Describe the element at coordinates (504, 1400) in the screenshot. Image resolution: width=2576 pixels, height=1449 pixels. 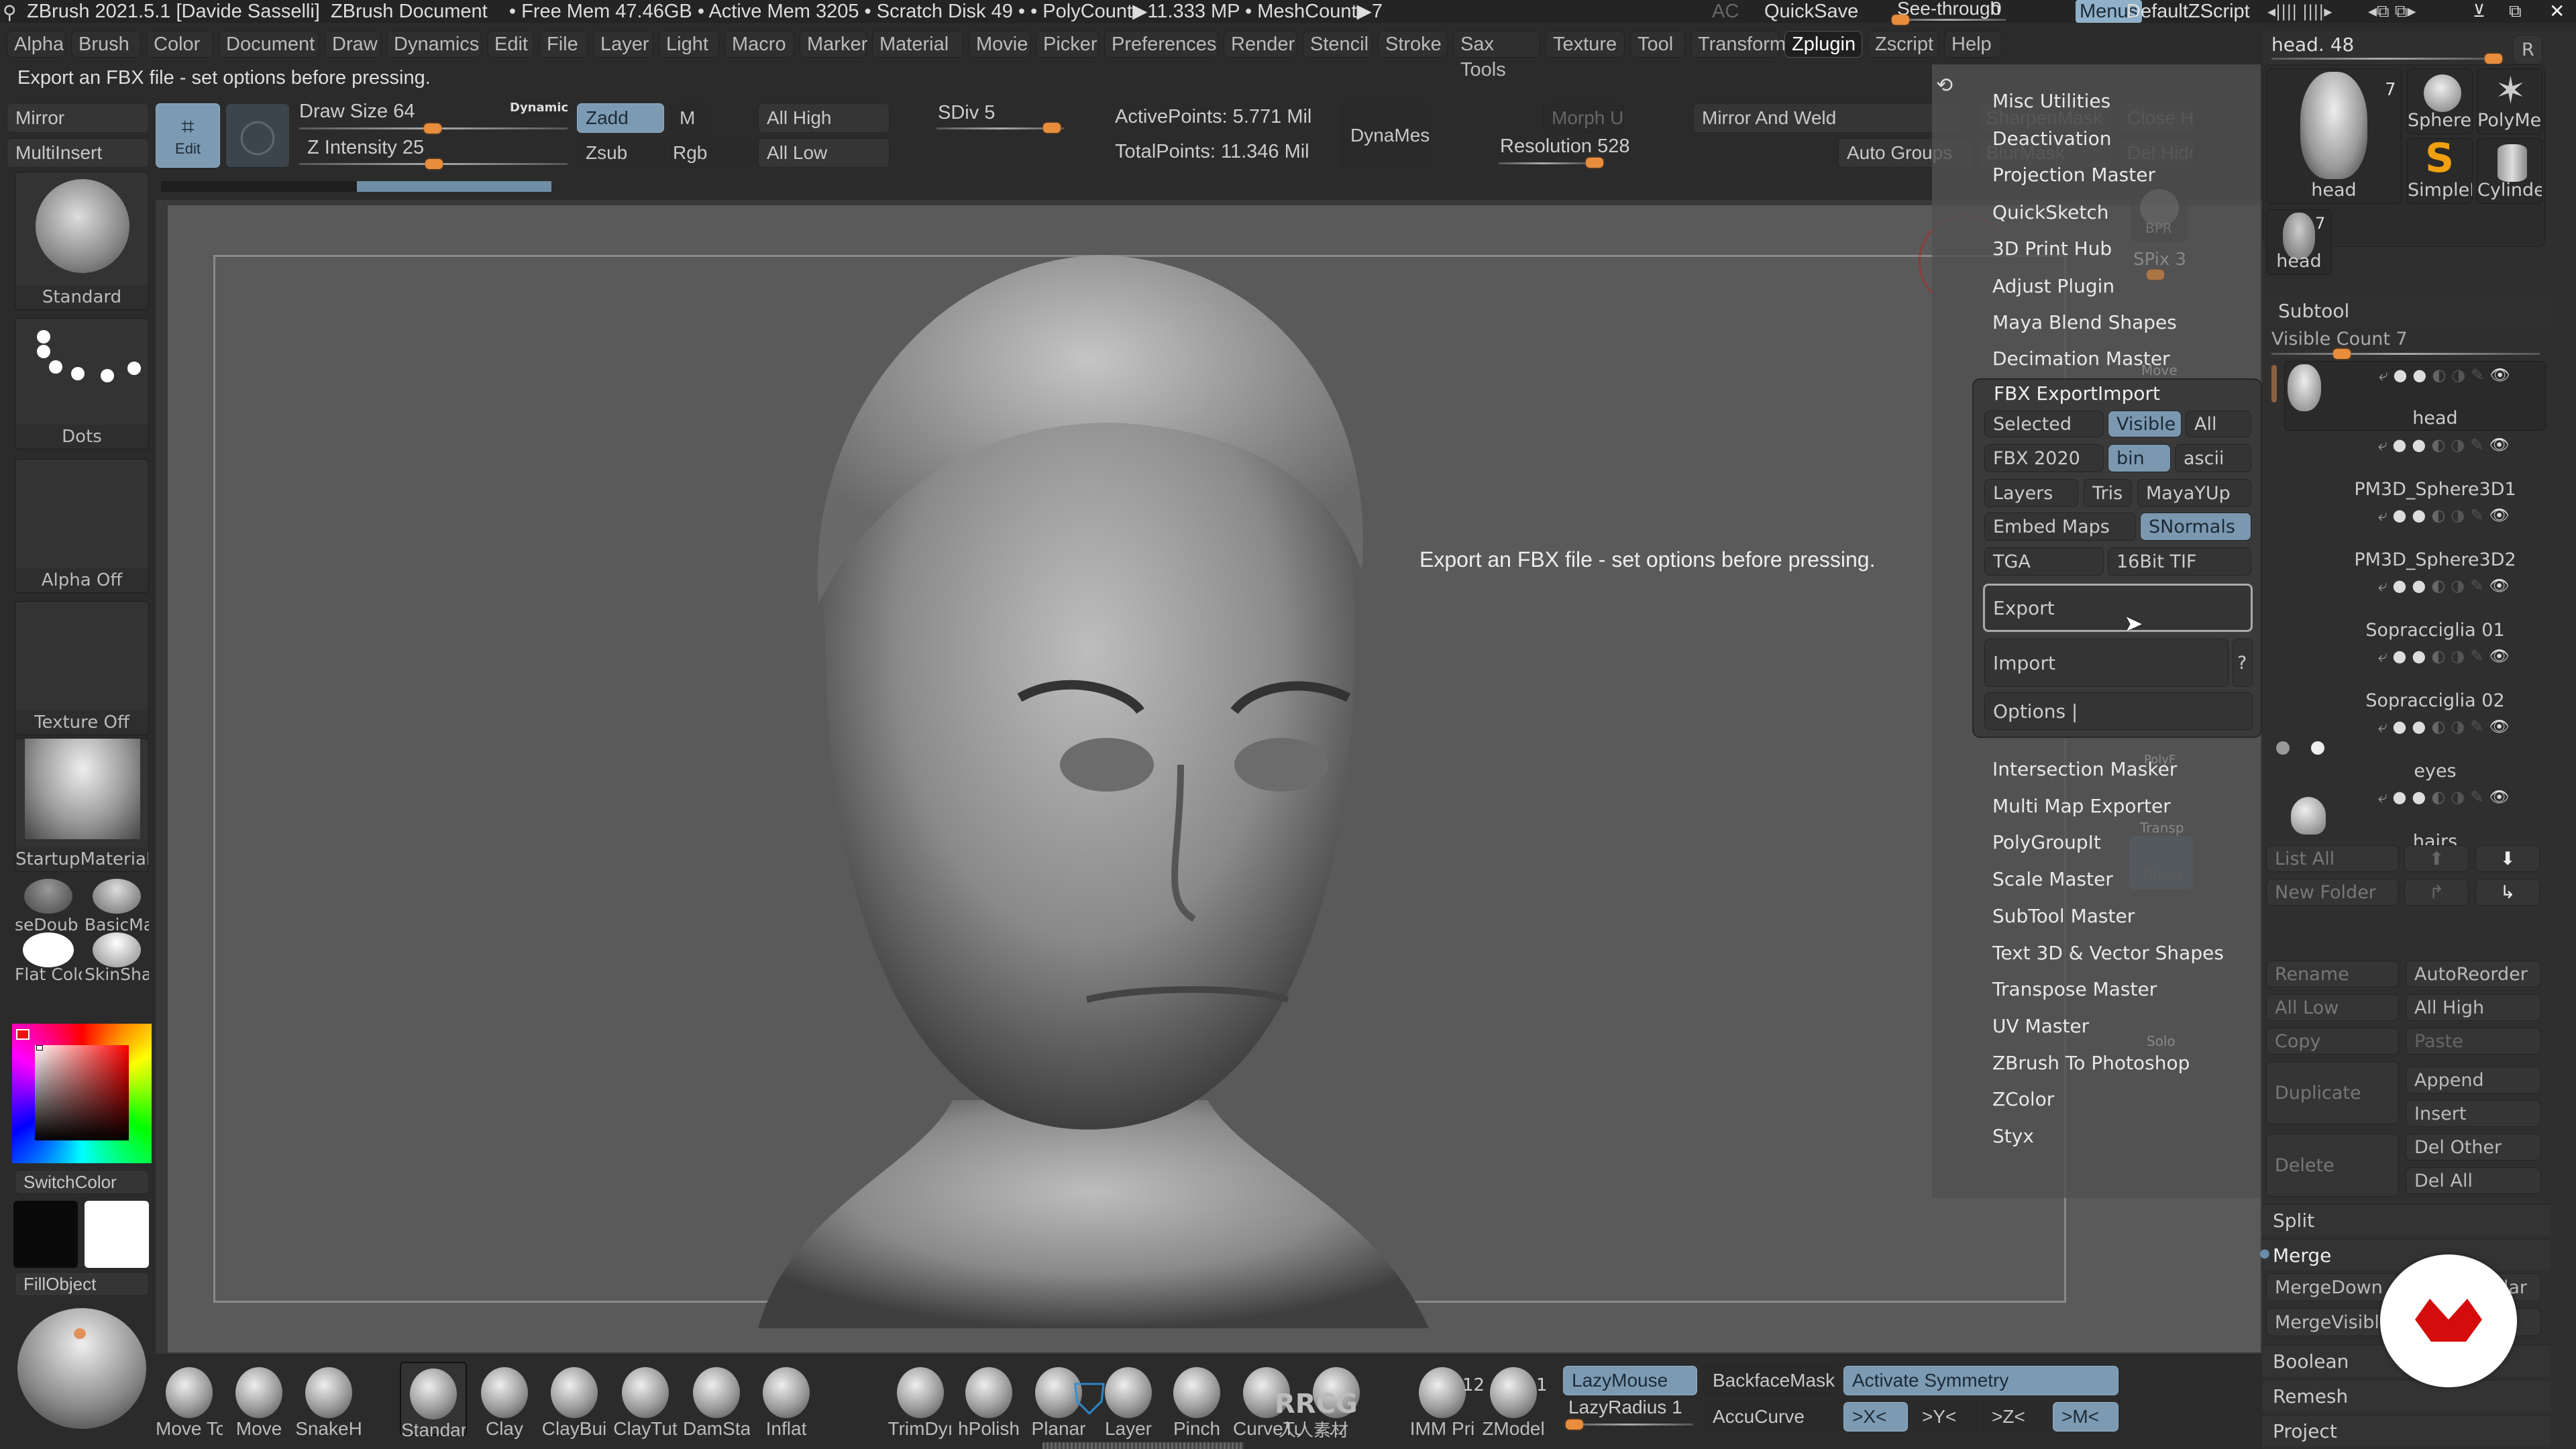
I see `brush-clay: Clay` at that location.